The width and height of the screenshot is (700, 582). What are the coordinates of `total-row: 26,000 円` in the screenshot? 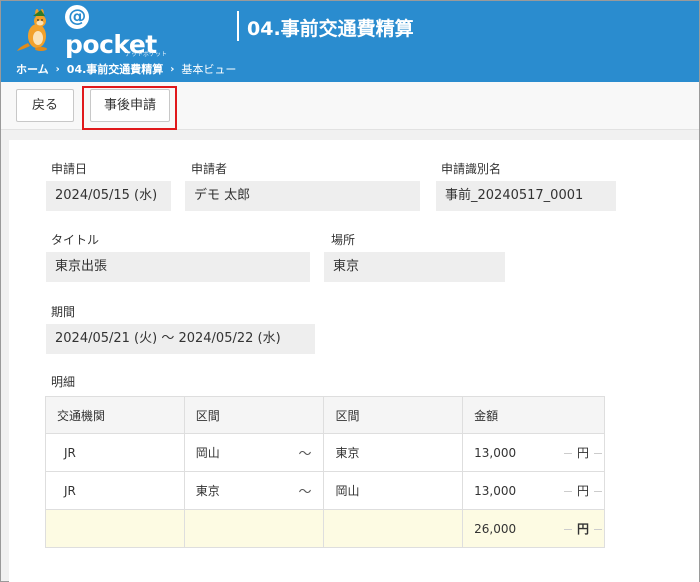 It's located at (325, 528).